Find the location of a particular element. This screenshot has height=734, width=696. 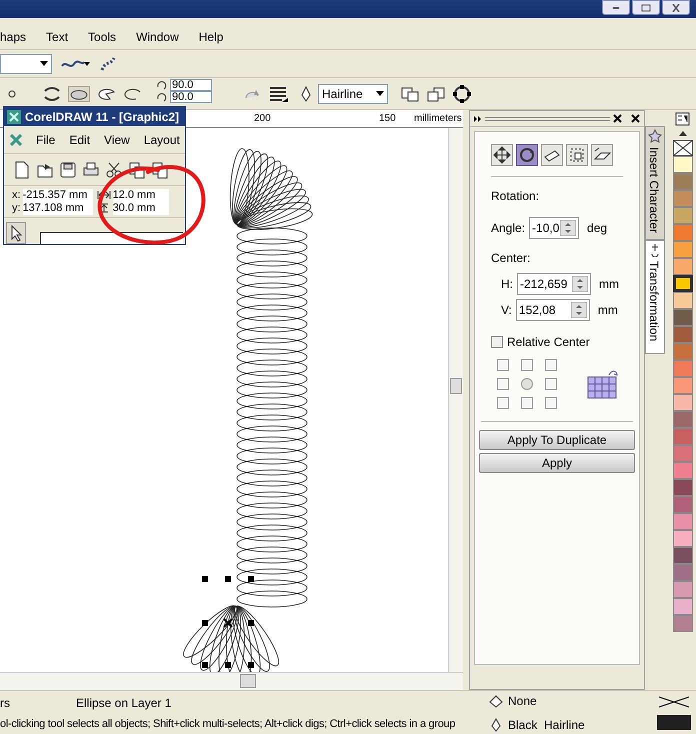

scroll-up-icon is located at coordinates (682, 133).